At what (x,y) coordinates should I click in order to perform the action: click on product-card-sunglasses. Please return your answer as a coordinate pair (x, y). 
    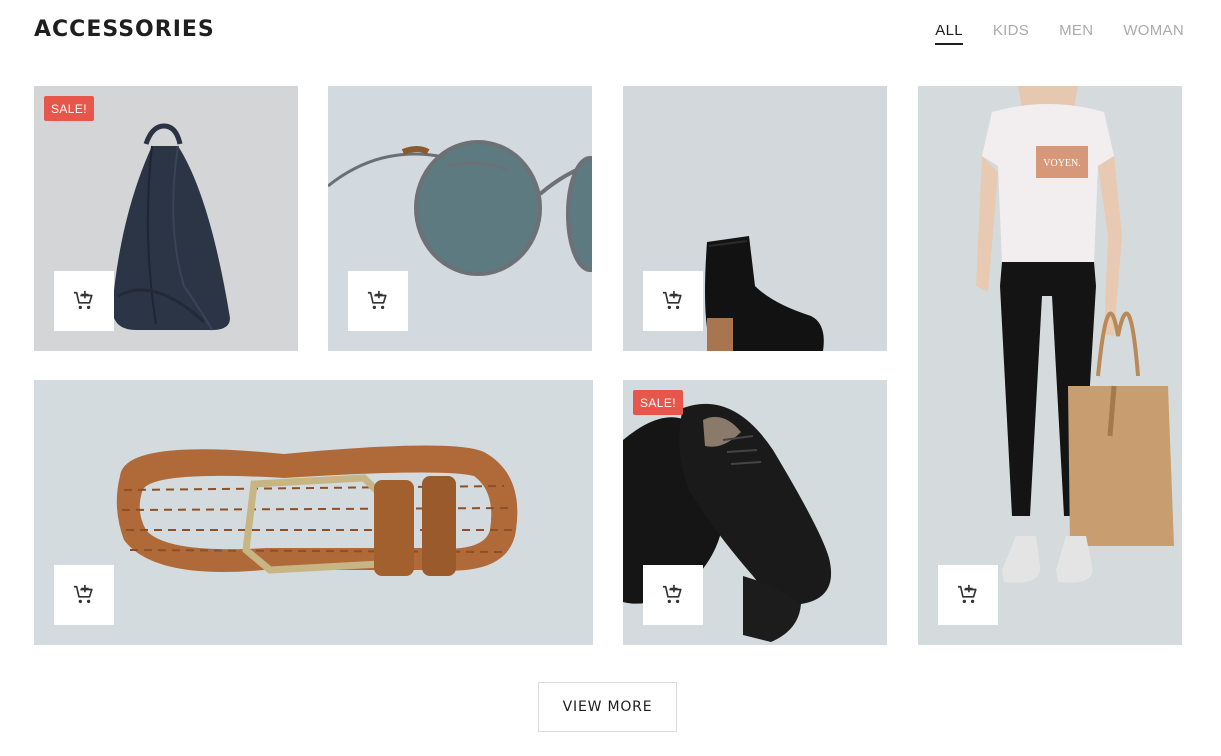
    Looking at the image, I should click on (460, 218).